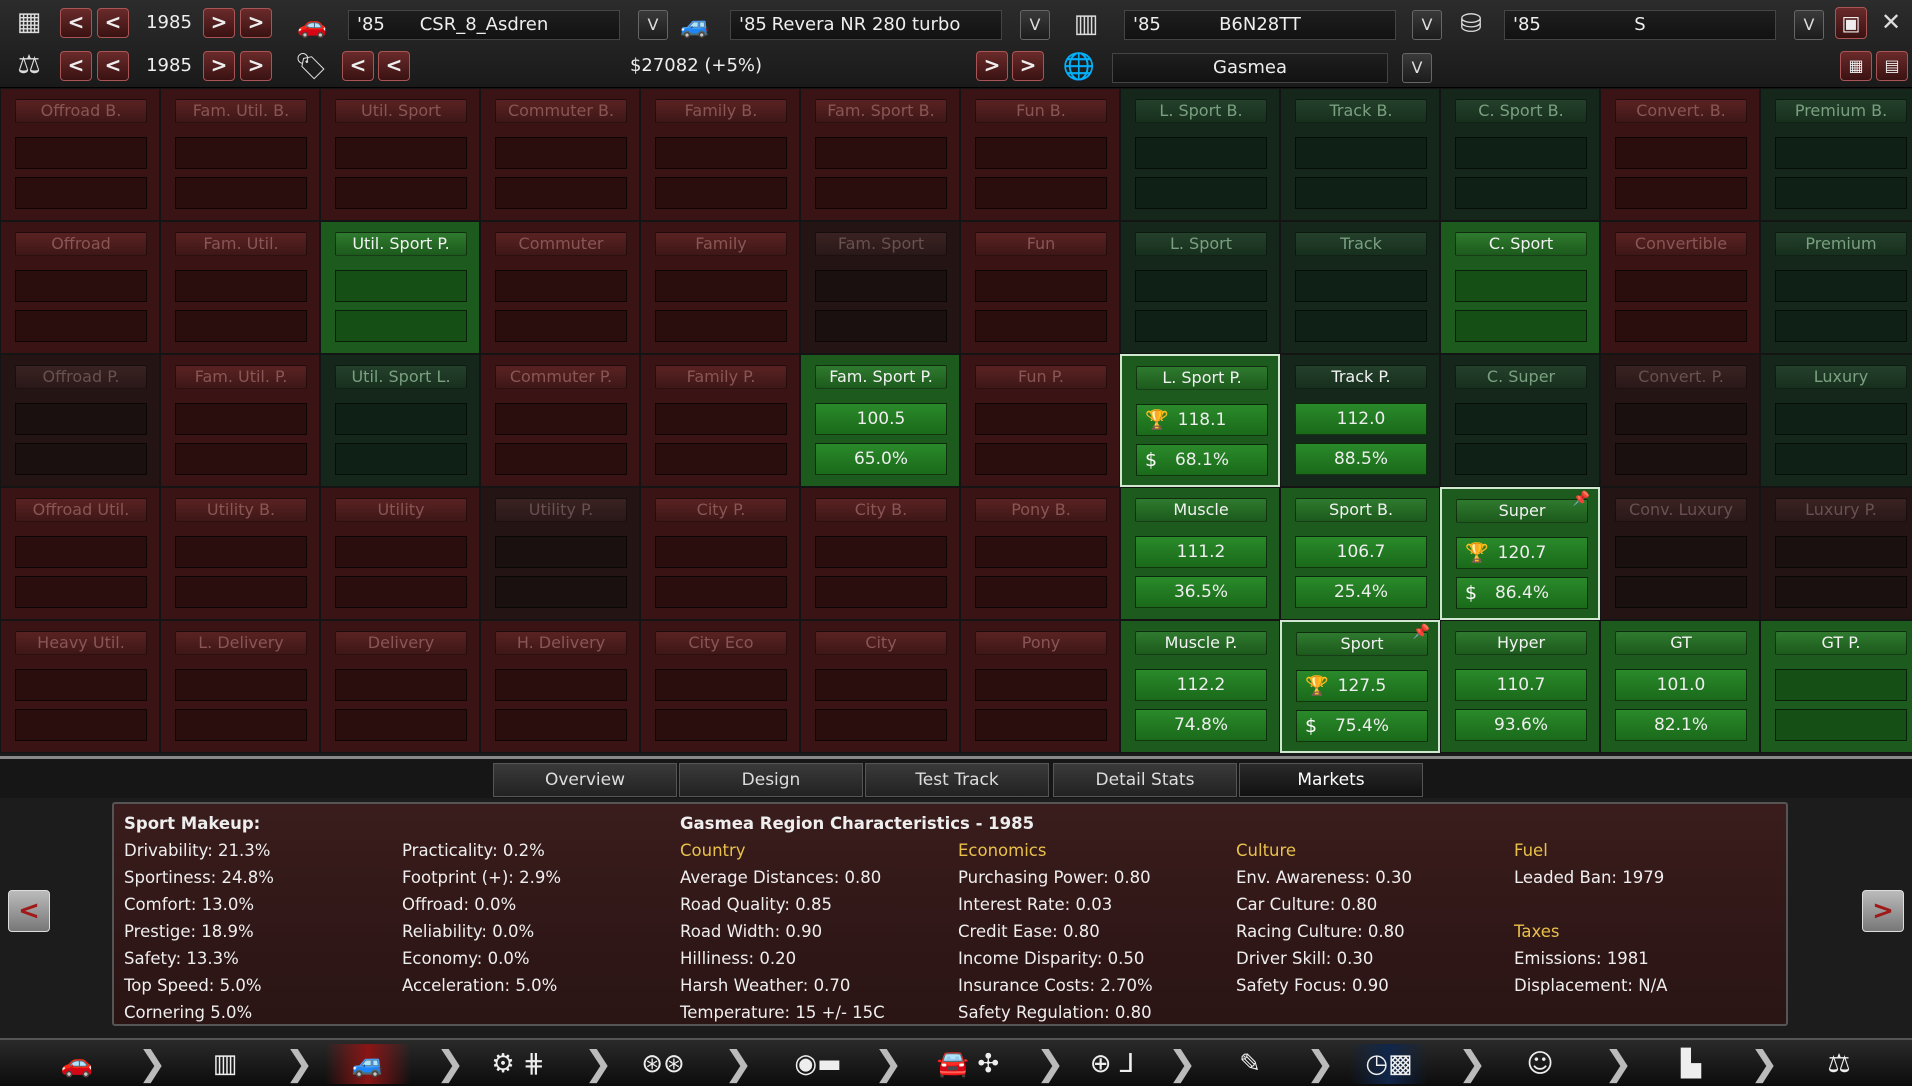 The width and height of the screenshot is (1912, 1086). What do you see at coordinates (1200, 686) in the screenshot?
I see `market-cell: Muscle P. 112.2 74.8%` at bounding box center [1200, 686].